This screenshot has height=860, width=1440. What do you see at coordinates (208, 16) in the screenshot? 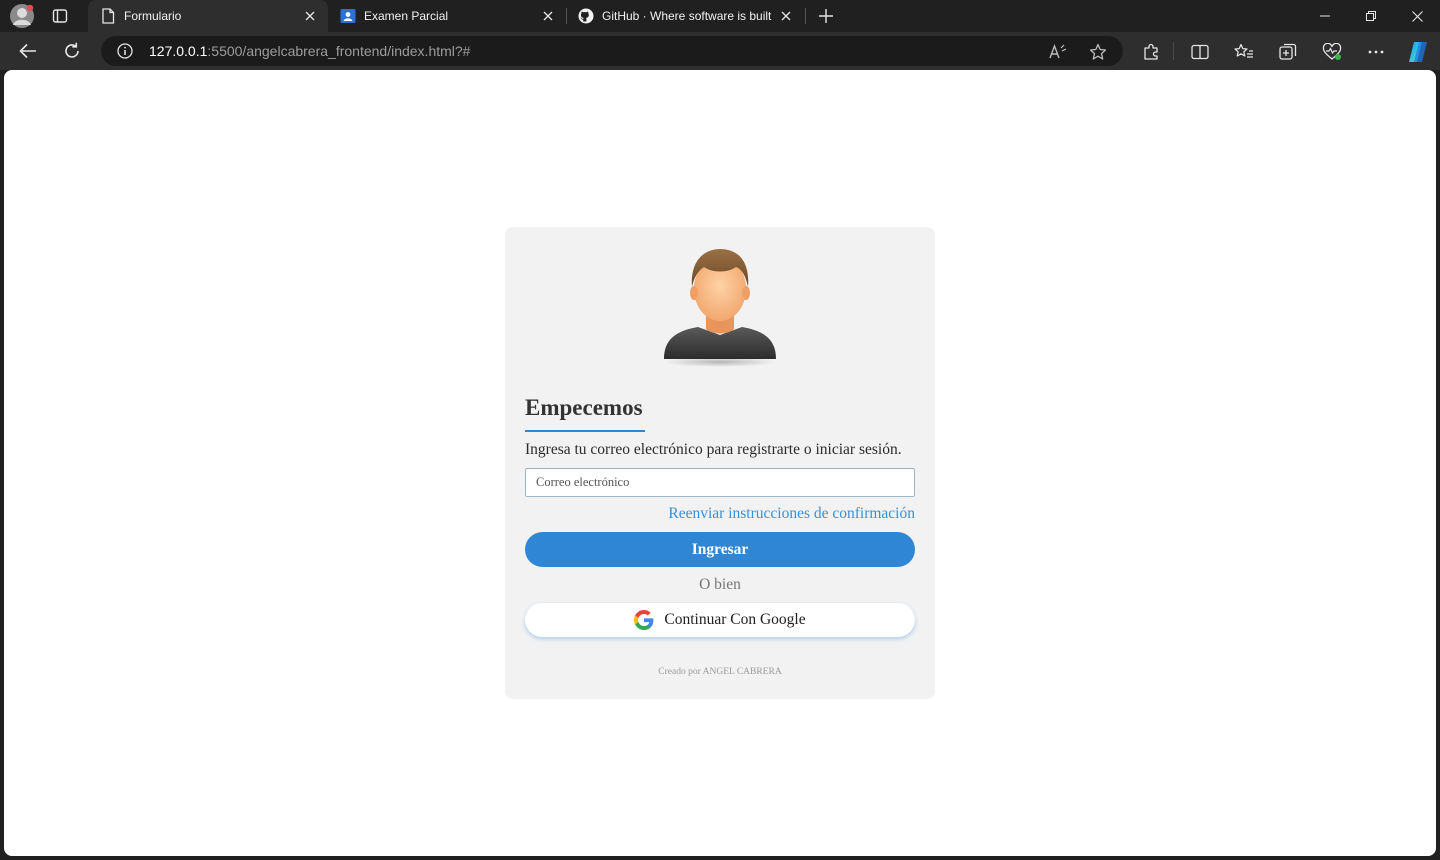
I see `tab-formulario: Formulario` at bounding box center [208, 16].